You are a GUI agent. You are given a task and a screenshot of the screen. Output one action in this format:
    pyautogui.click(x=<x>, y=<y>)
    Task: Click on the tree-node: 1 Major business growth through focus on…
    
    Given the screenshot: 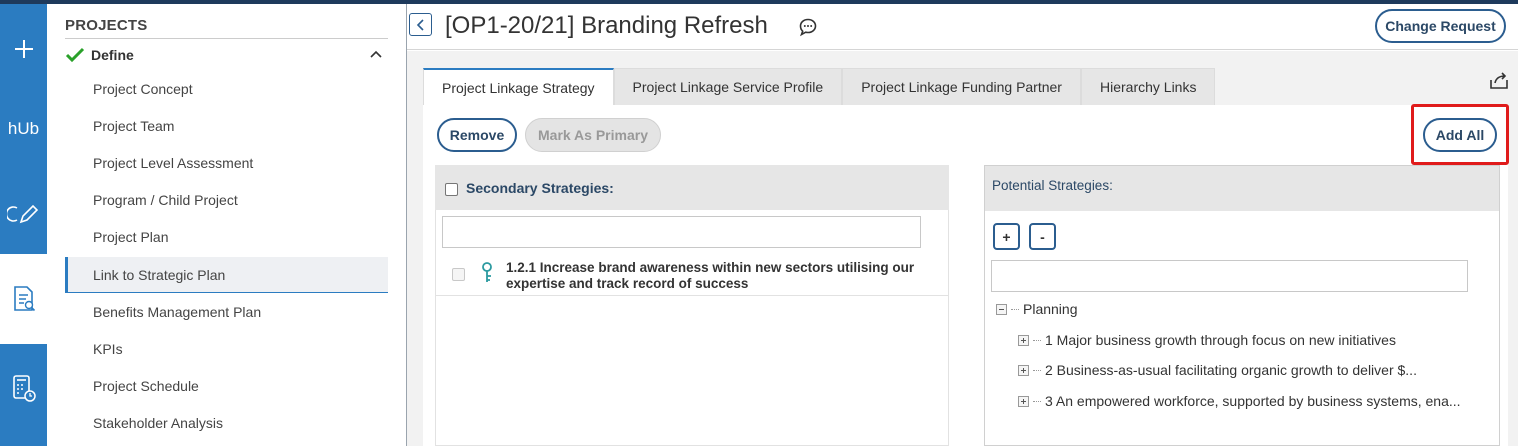 What is the action you would take?
    pyautogui.click(x=1207, y=340)
    